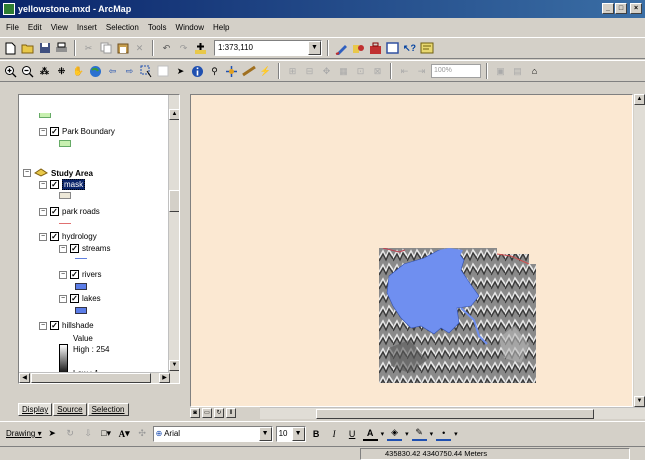  I want to click on zoom-in-icon, so click(10, 71).